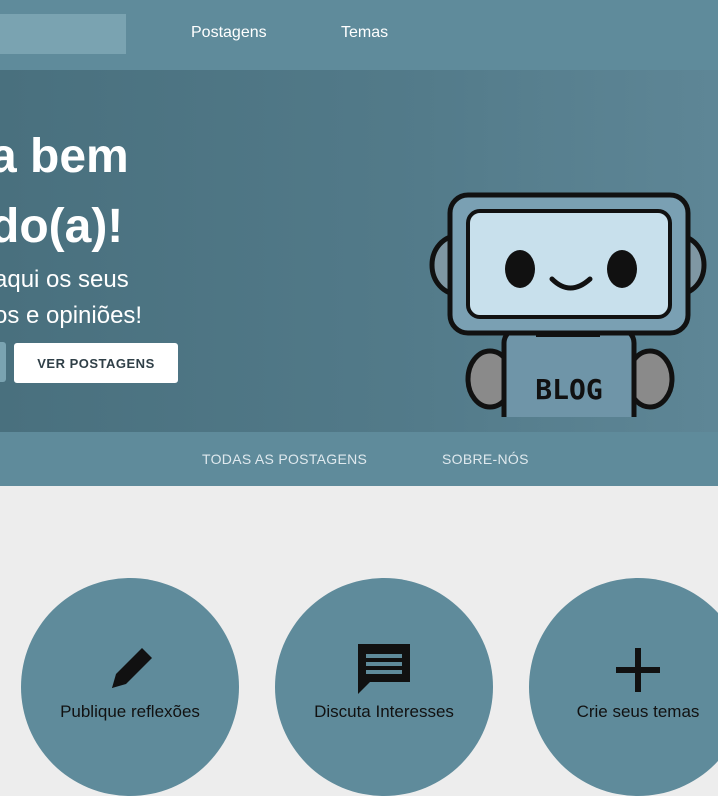 This screenshot has height=796, width=718. What do you see at coordinates (284, 459) in the screenshot?
I see `subnav-todas-postagens: TODAS AS POSTAGENS` at bounding box center [284, 459].